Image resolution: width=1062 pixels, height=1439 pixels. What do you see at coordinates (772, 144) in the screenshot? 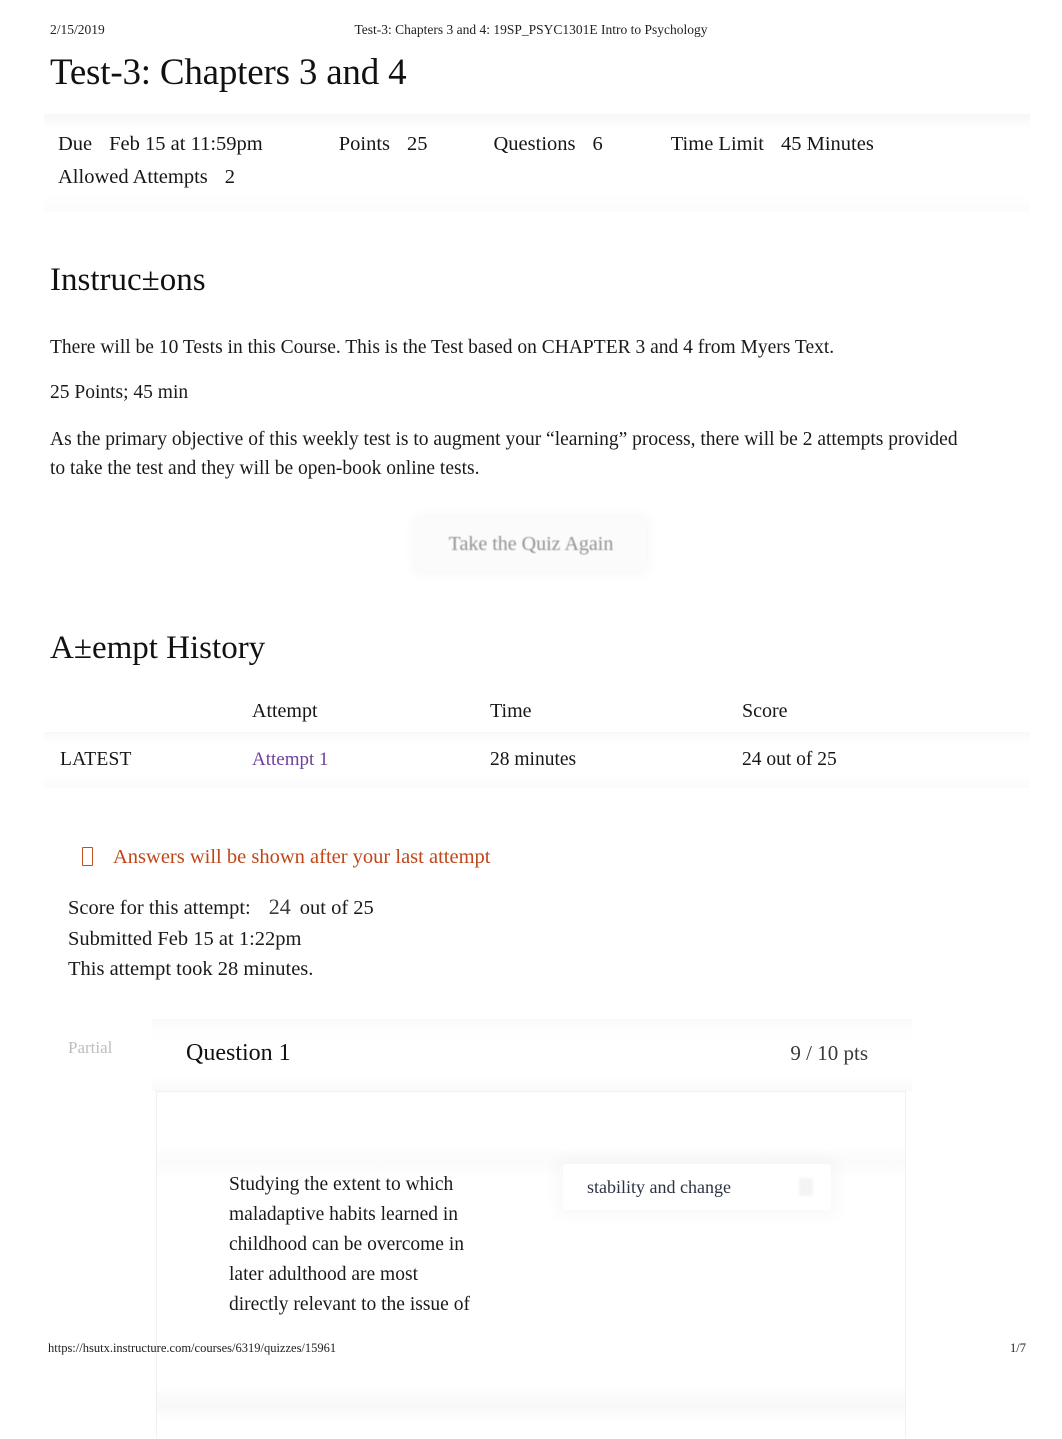
I see `detail-time-limit: Time Limit 45 Minutes` at bounding box center [772, 144].